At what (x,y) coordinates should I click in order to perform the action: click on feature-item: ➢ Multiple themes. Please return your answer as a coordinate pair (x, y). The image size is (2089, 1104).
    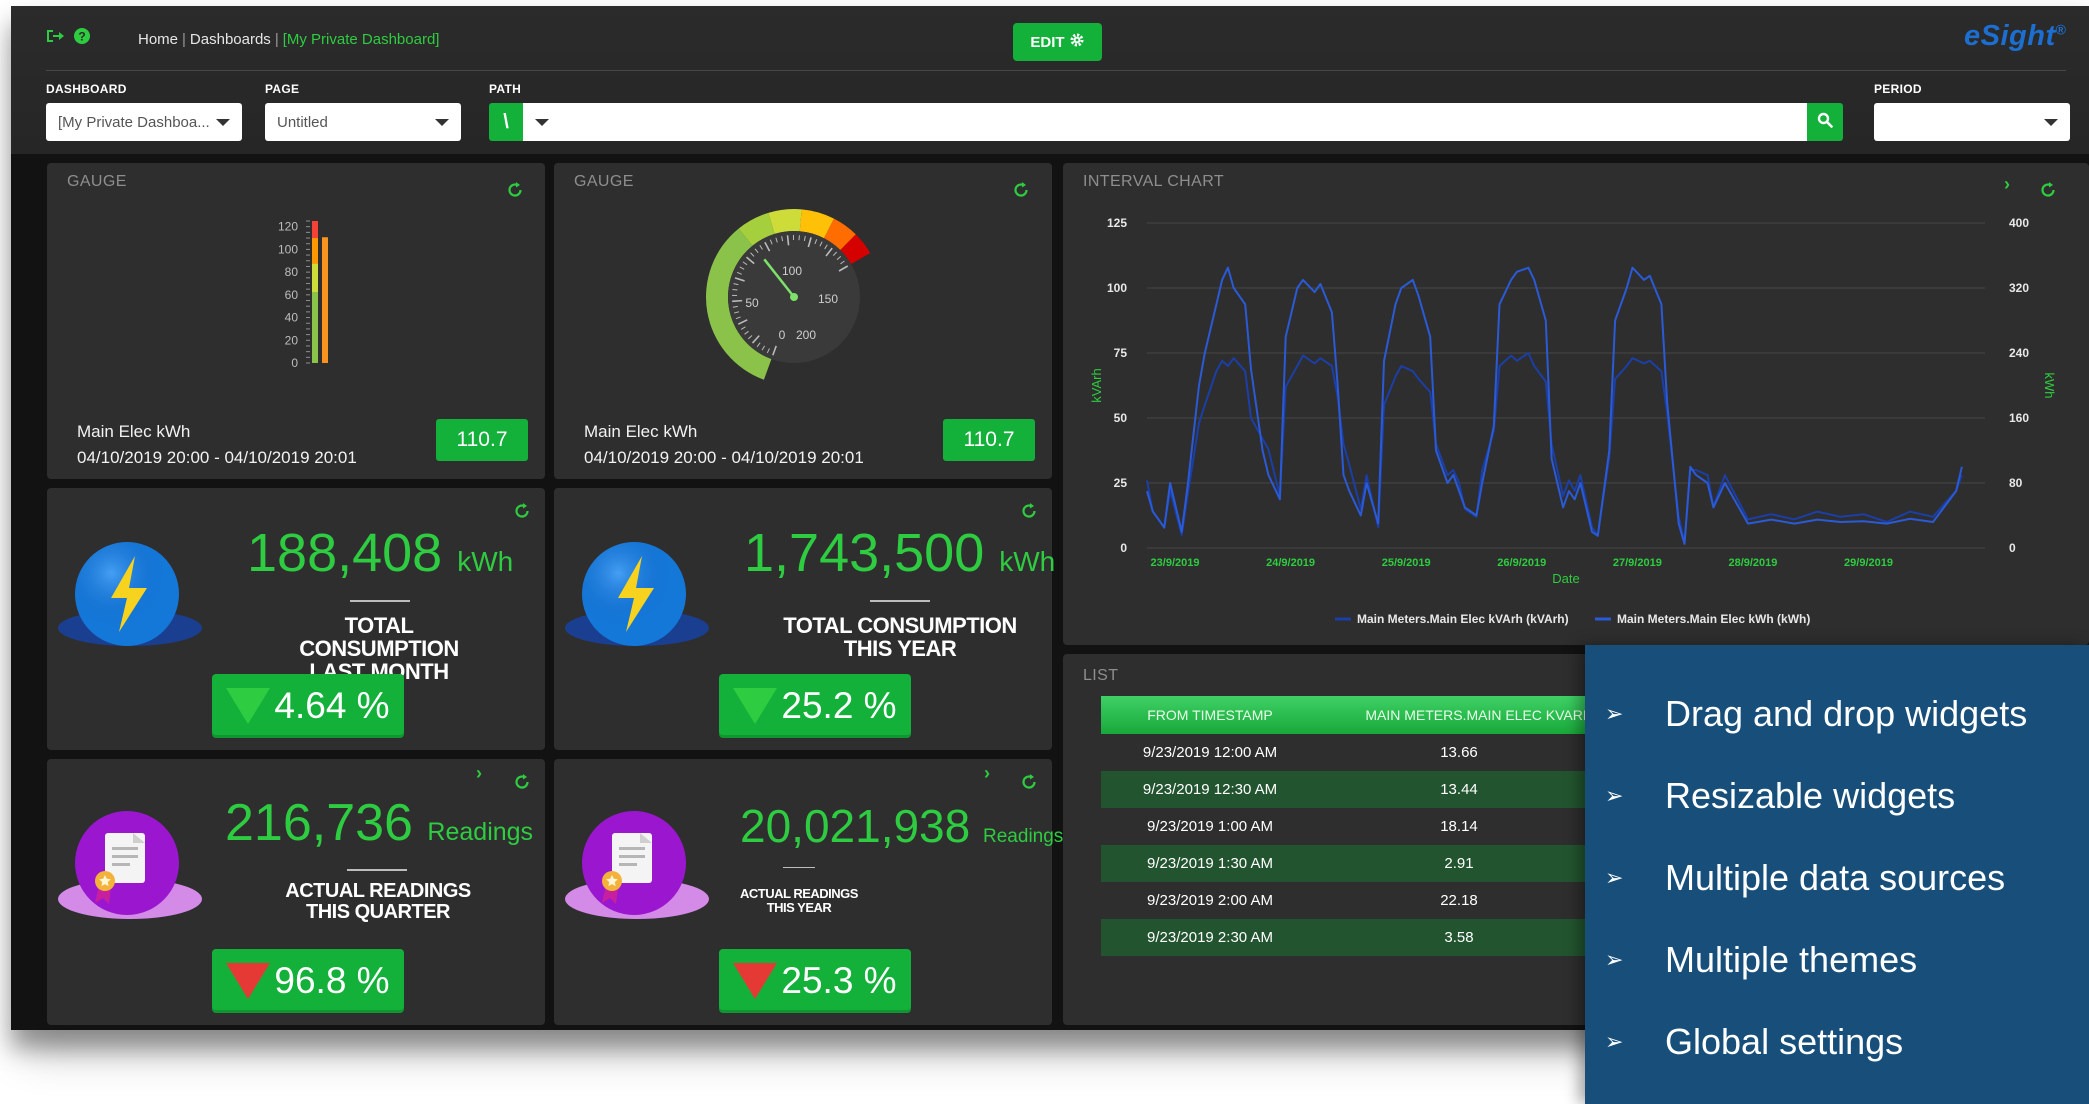
    Looking at the image, I should click on (1761, 960).